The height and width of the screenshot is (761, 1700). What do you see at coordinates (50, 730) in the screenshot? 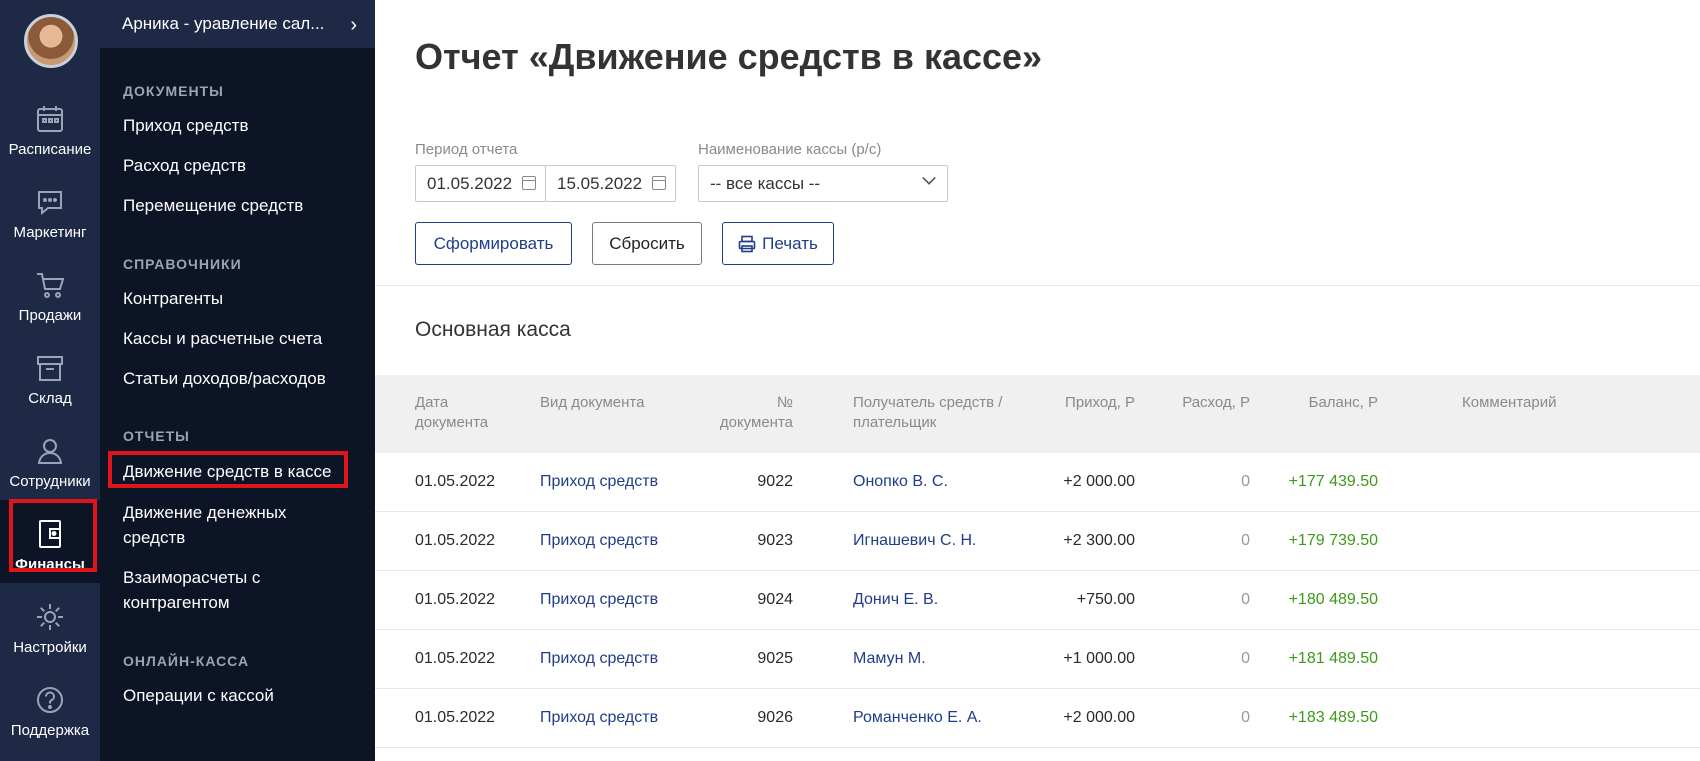
I see `nav-support-label: Поддержка` at bounding box center [50, 730].